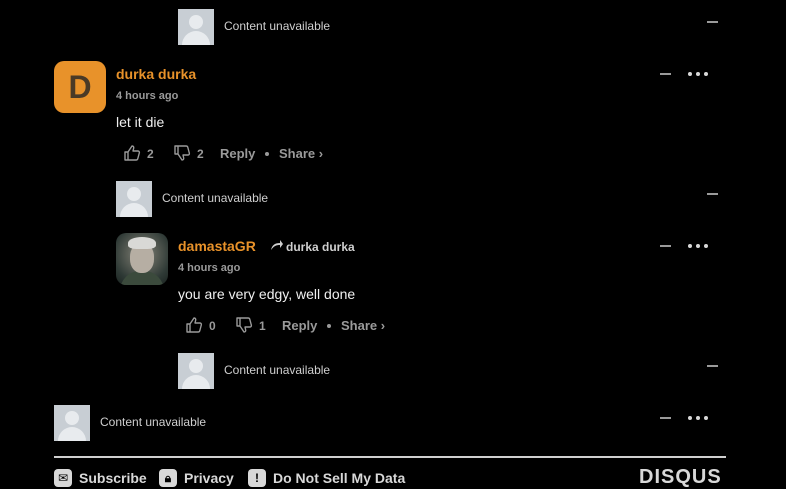 The height and width of the screenshot is (489, 786). What do you see at coordinates (680, 477) in the screenshot?
I see `disqus-logo: DISQUS` at bounding box center [680, 477].